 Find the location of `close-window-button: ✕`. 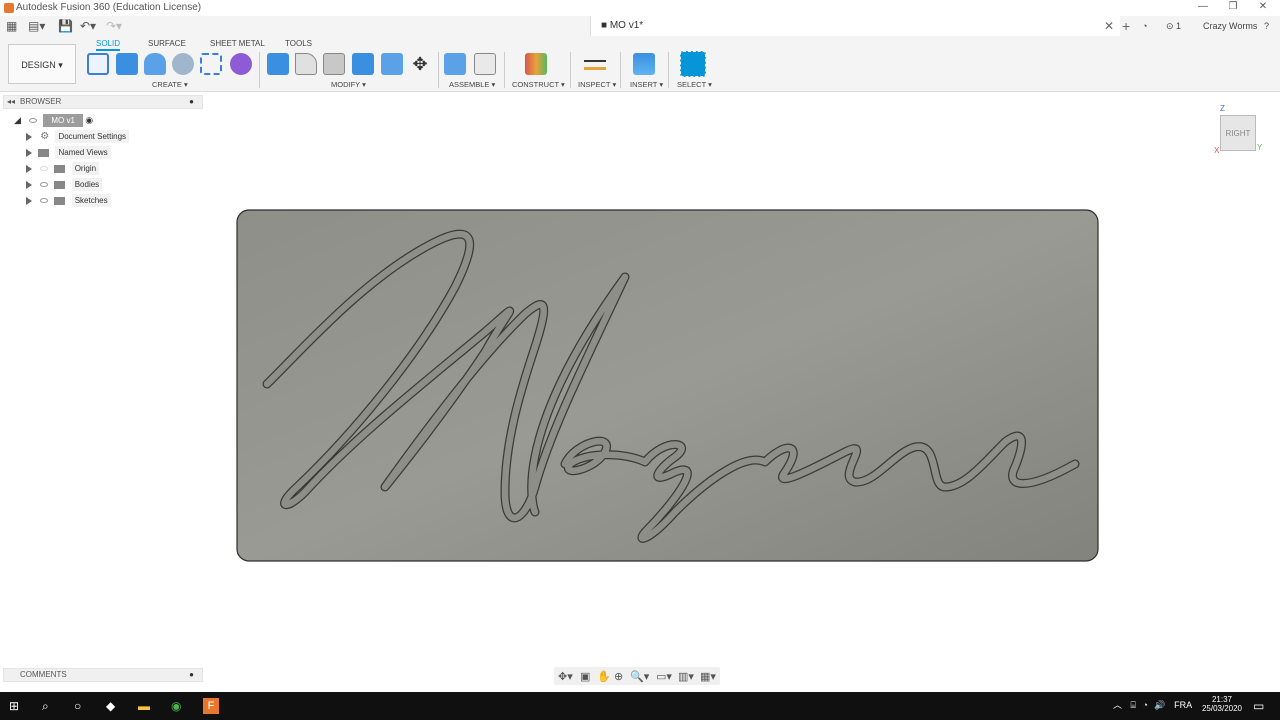

close-window-button: ✕ is located at coordinates (1263, 8).